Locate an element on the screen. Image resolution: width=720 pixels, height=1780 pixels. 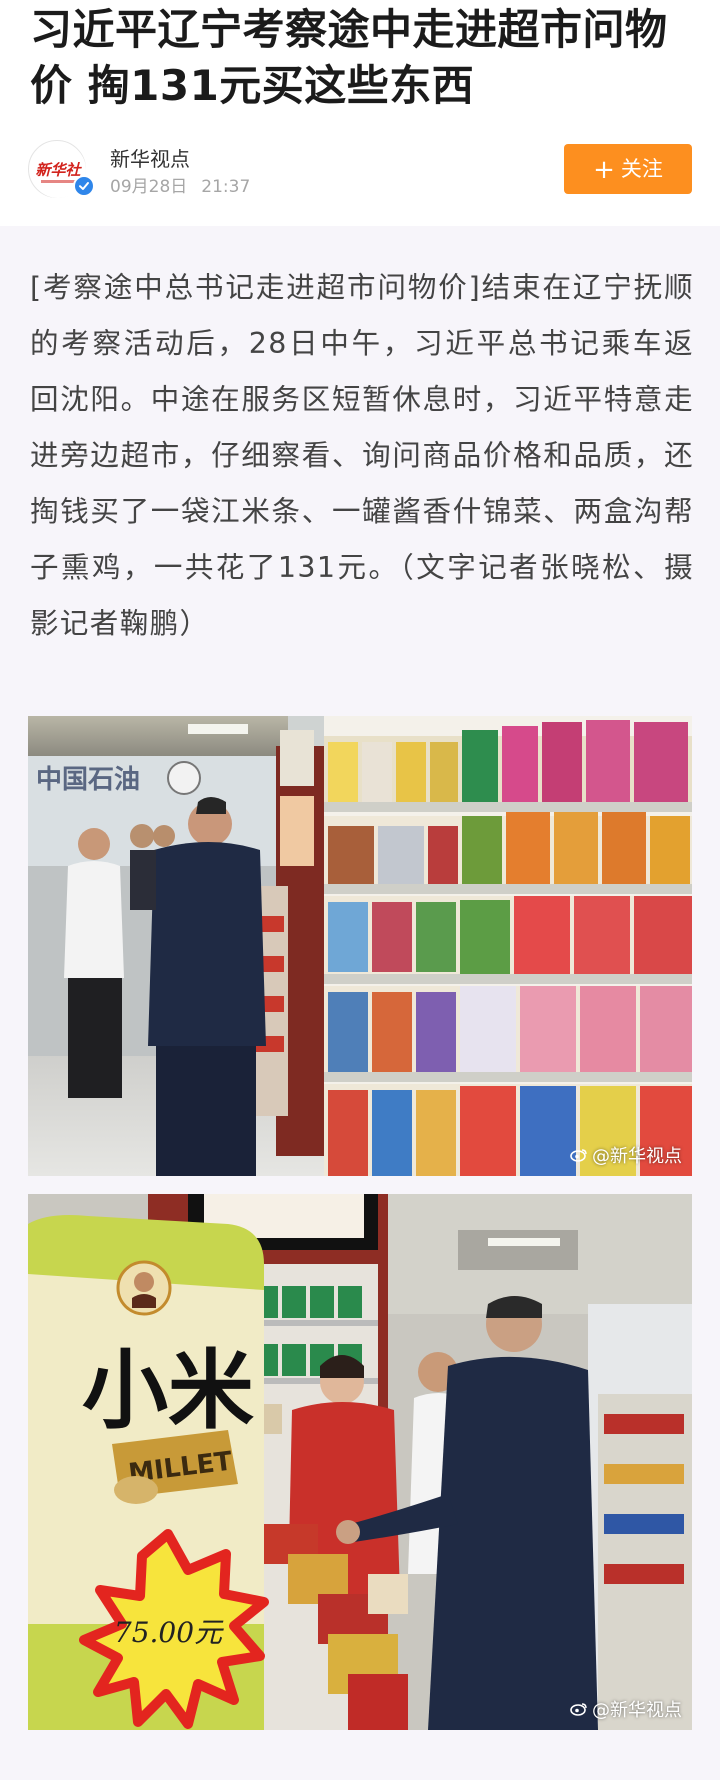
package-label: 小米 is located at coordinates (168, 1390).